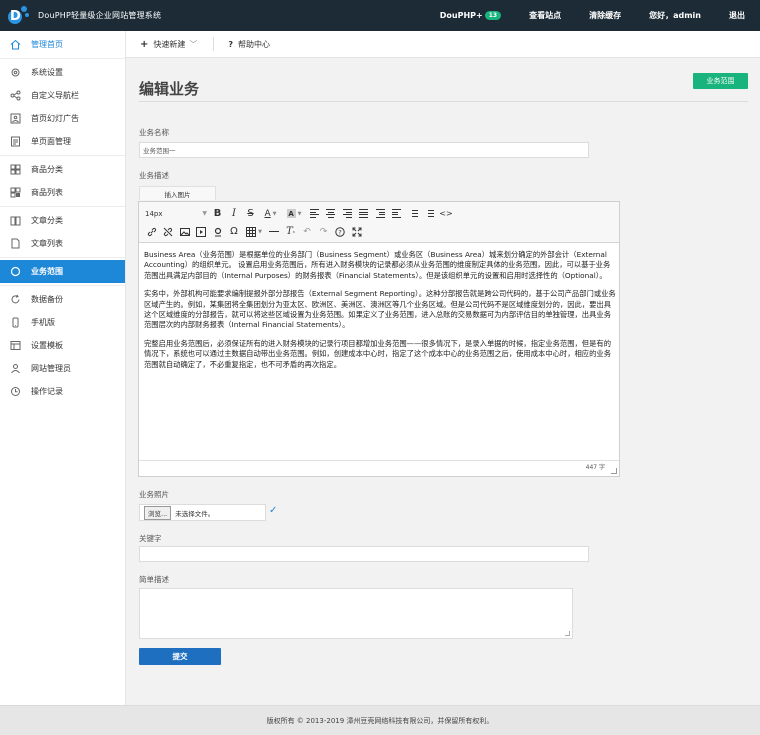 The width and height of the screenshot is (760, 735). Describe the element at coordinates (330, 213) in the screenshot. I see `align-center-icon` at that location.